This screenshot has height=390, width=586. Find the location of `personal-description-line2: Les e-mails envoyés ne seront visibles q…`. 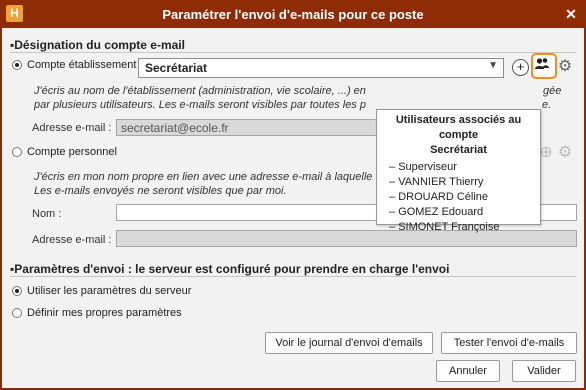

personal-description-line2: Les e-mails envoyés ne seront visibles q… is located at coordinates (160, 191).